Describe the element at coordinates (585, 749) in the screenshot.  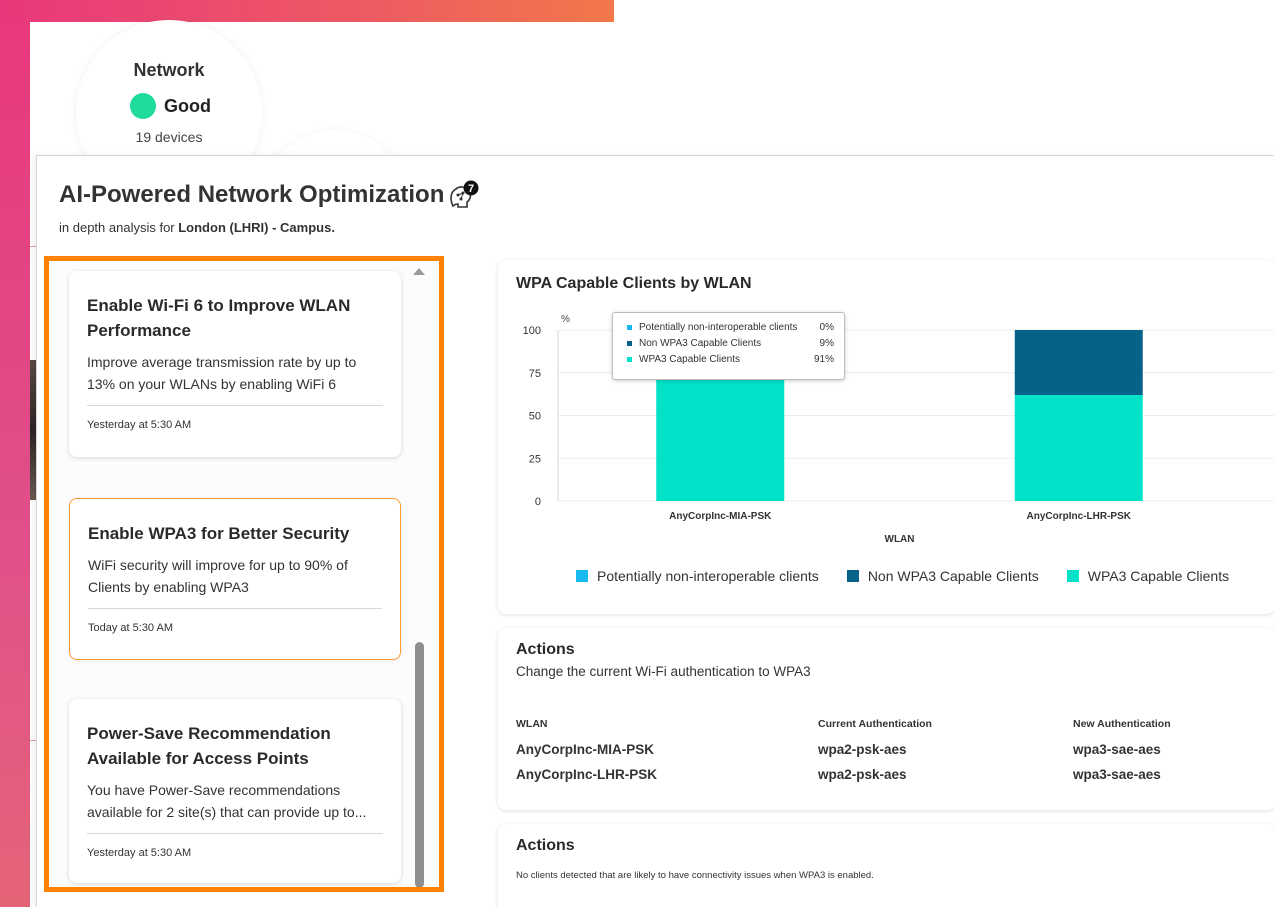
I see `table-cell-wlan: AnyCorpInc-MIA-PSK` at that location.